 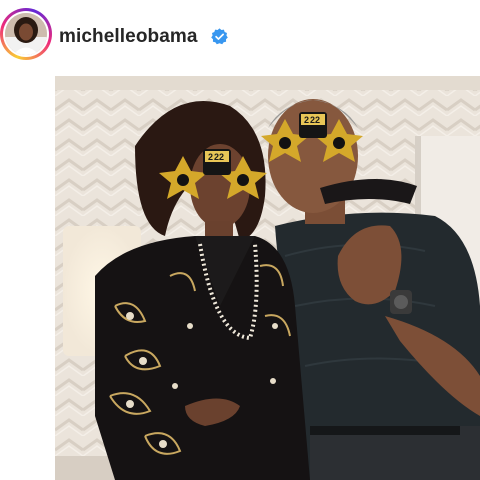 I want to click on avatar-story-ring, so click(x=26, y=34).